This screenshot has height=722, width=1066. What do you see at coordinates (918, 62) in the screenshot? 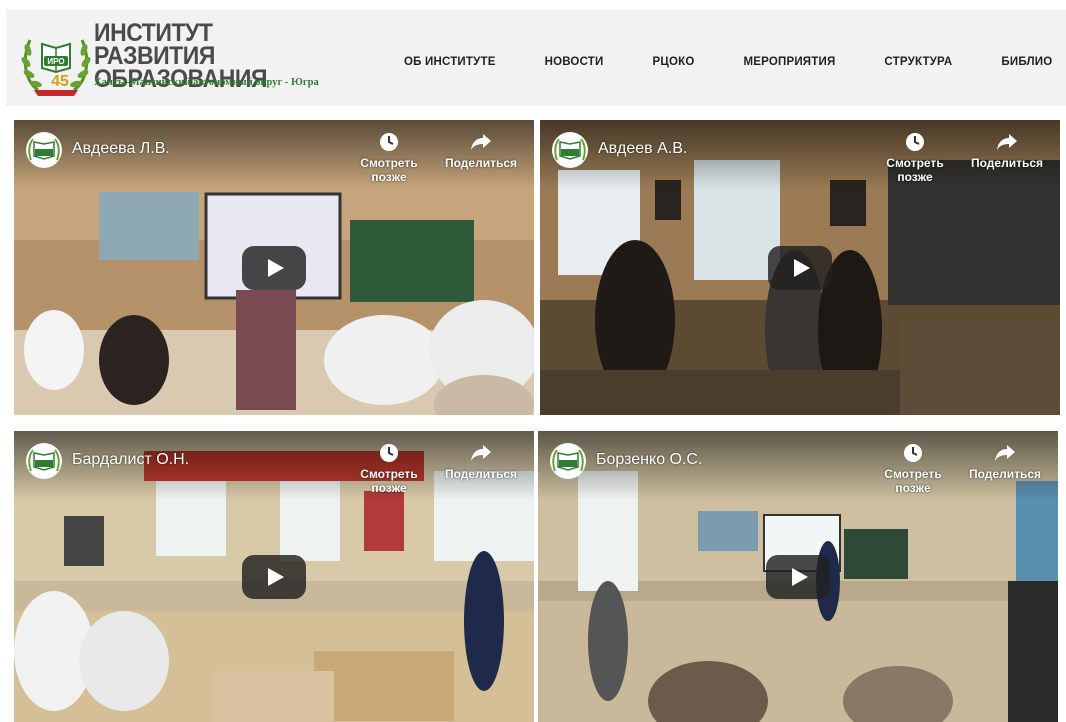
I see `nav-item-structure: СТРУКТУРА` at bounding box center [918, 62].